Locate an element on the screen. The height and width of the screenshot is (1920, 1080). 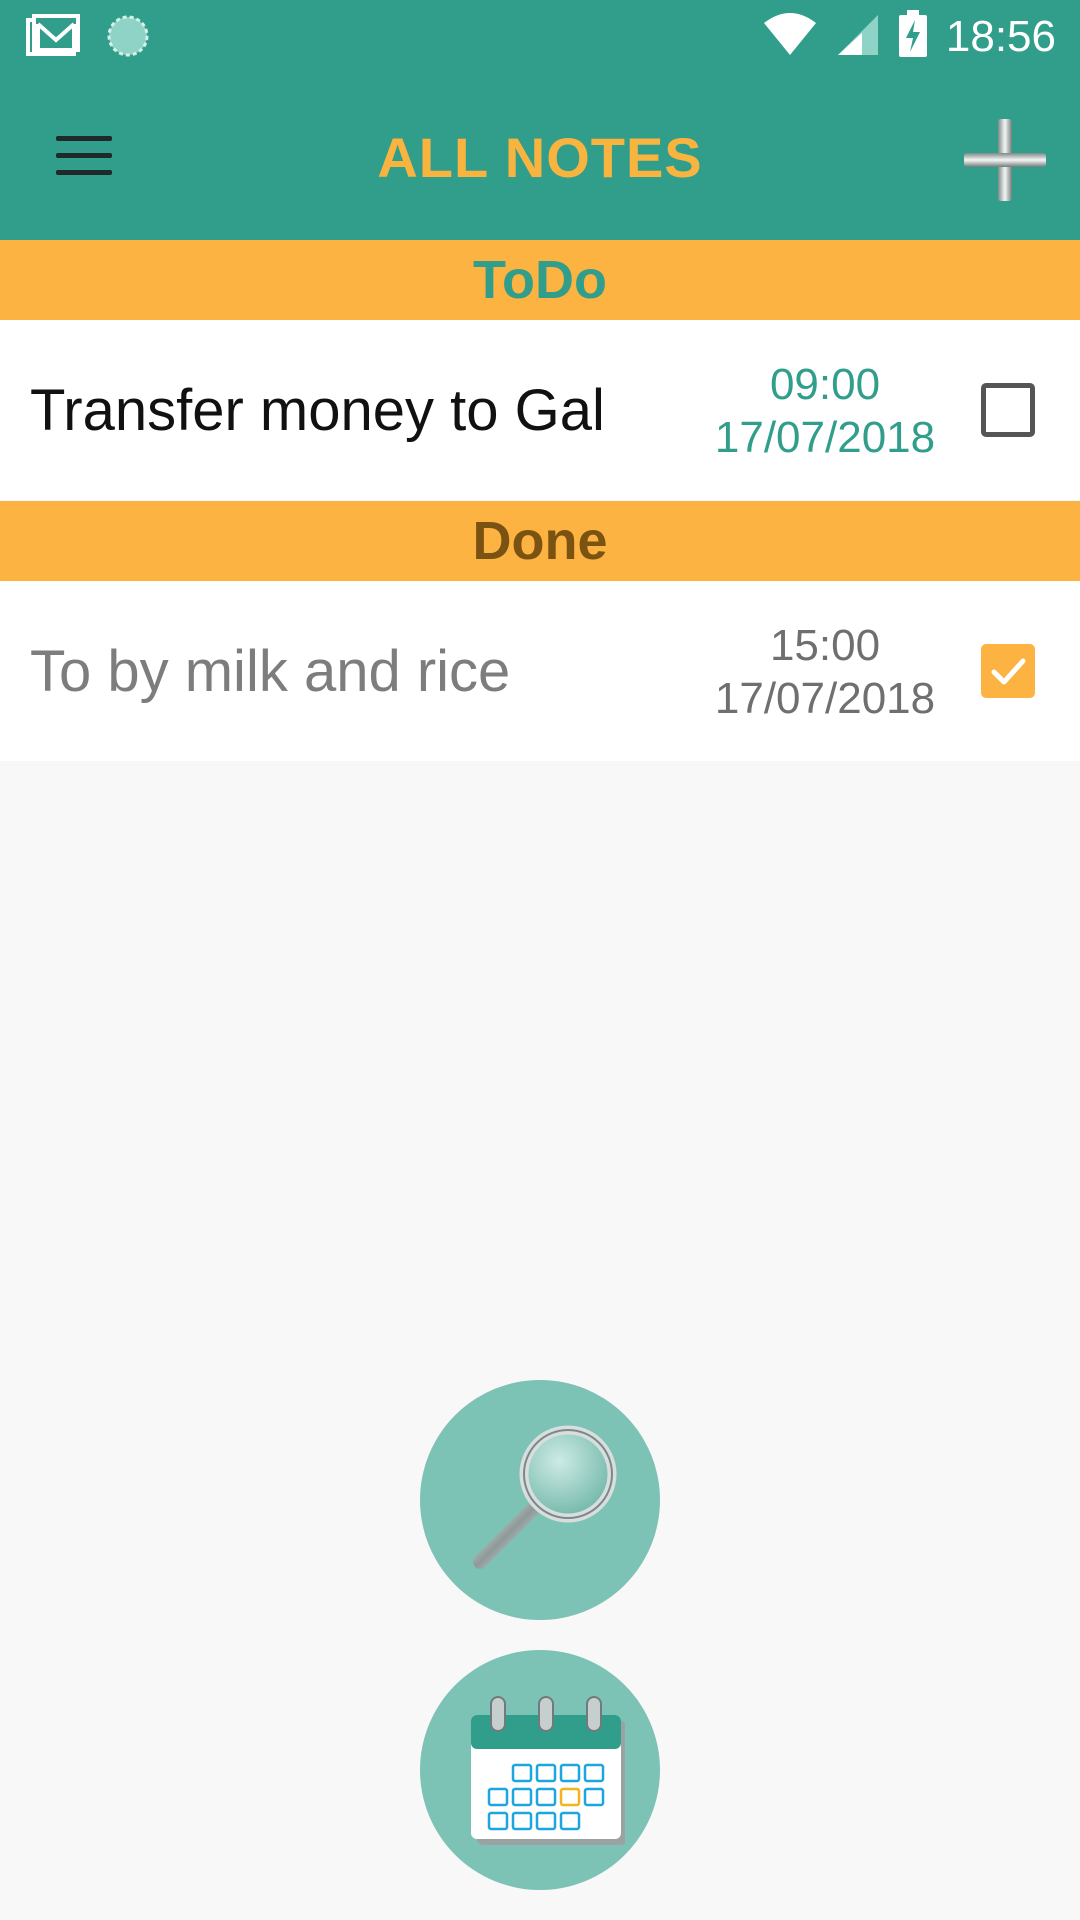
list-item: To by milk and rice 15:00 17/07/2018 is located at coordinates (540, 671).